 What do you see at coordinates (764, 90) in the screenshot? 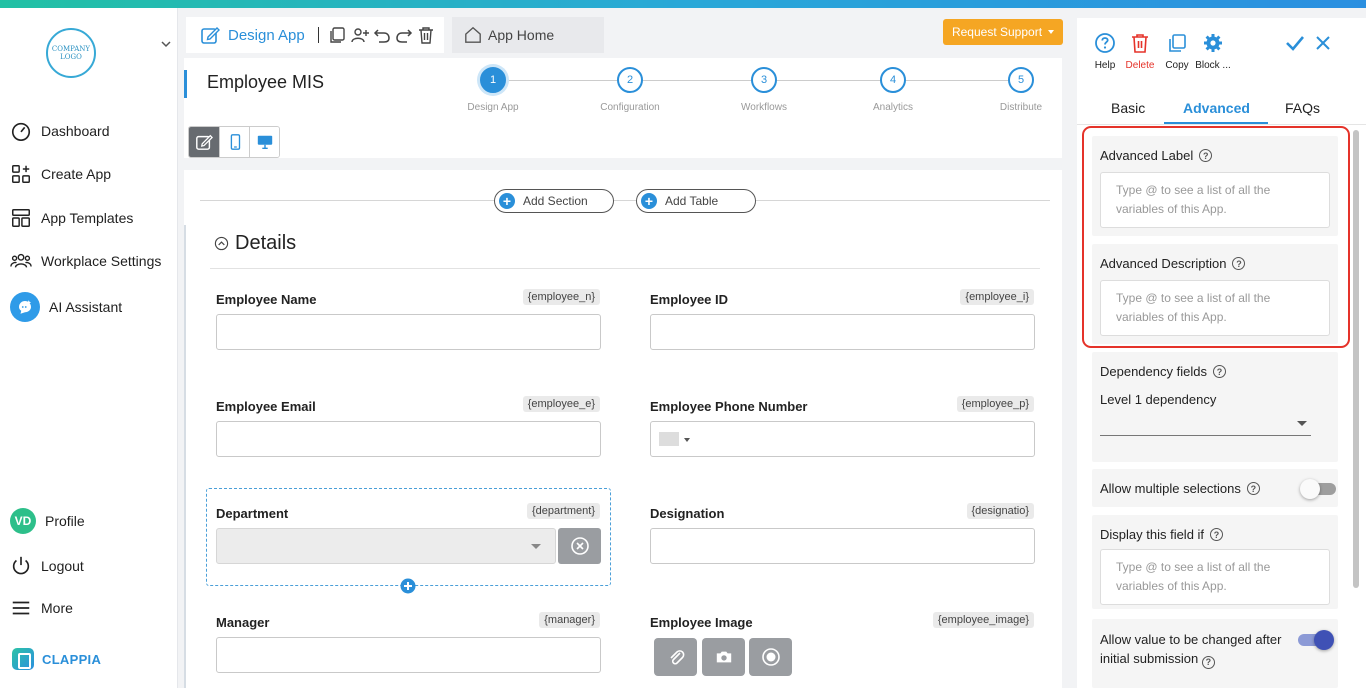
I see `step-workflows: 3 Workflows` at bounding box center [764, 90].